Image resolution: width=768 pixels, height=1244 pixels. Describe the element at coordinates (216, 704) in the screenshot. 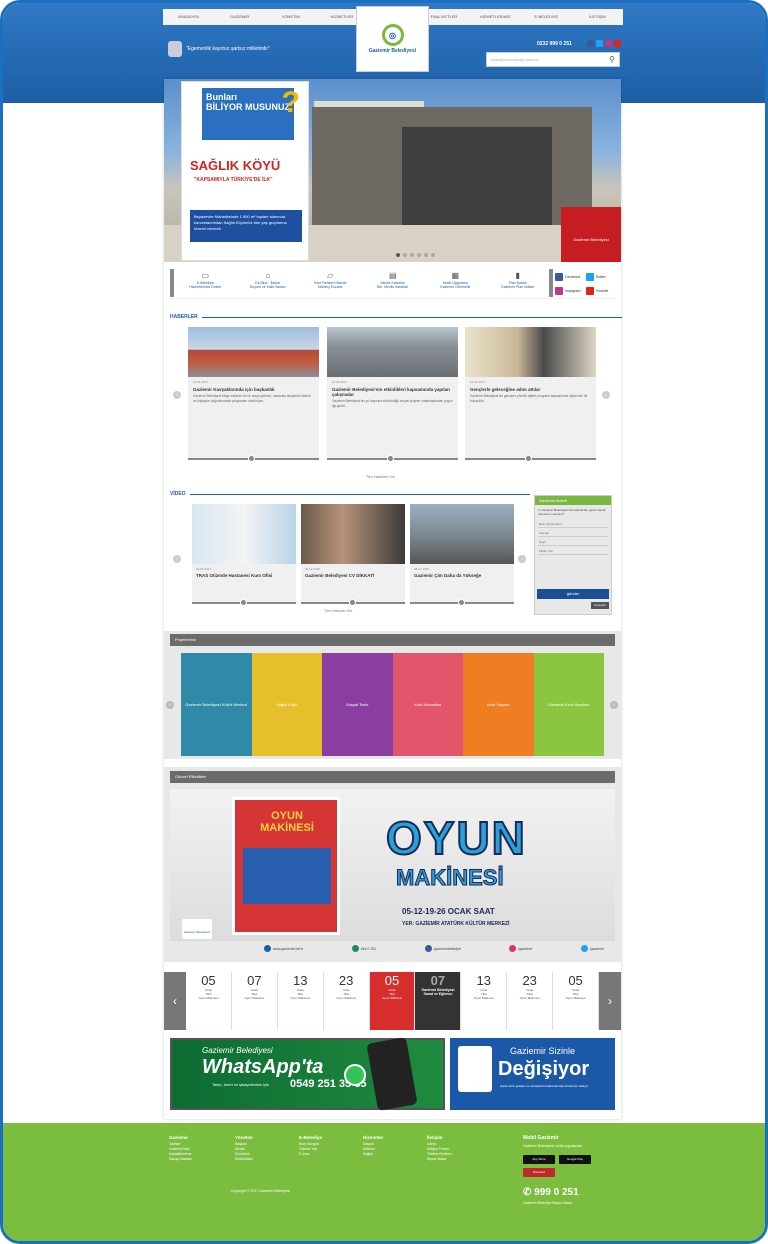

I see `project-tile: Gaziemir Belediyesi Kültür Merkezi` at that location.